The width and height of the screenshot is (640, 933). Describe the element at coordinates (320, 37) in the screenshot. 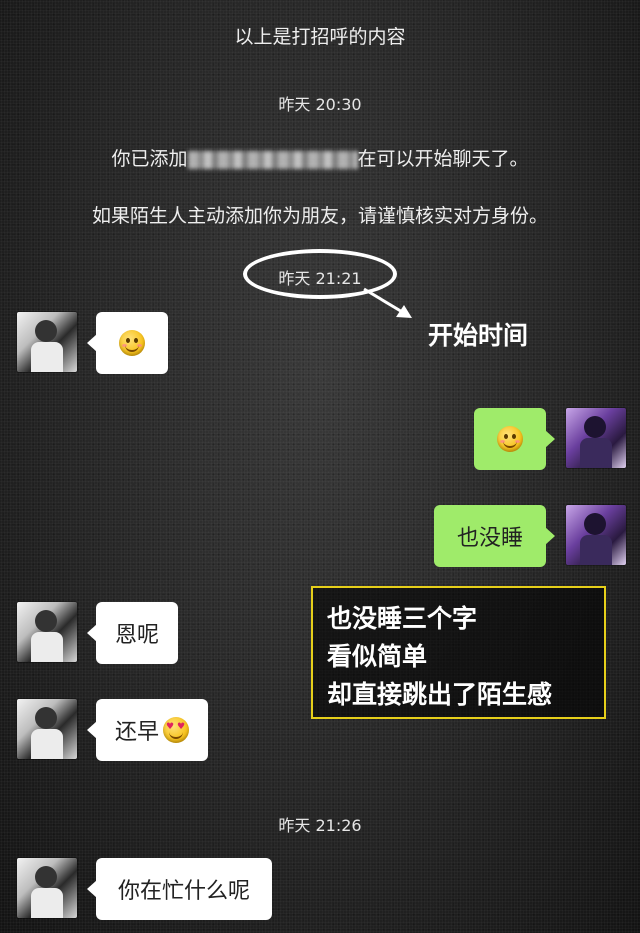

I see `greeting-note: 以上是打招呼的内容` at that location.